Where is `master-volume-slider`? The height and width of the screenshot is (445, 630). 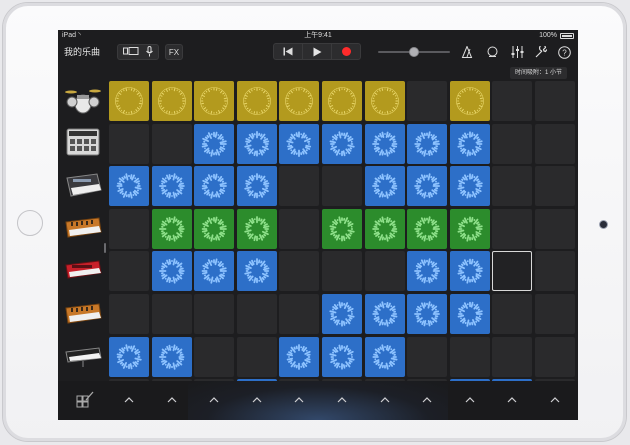 master-volume-slider is located at coordinates (414, 52).